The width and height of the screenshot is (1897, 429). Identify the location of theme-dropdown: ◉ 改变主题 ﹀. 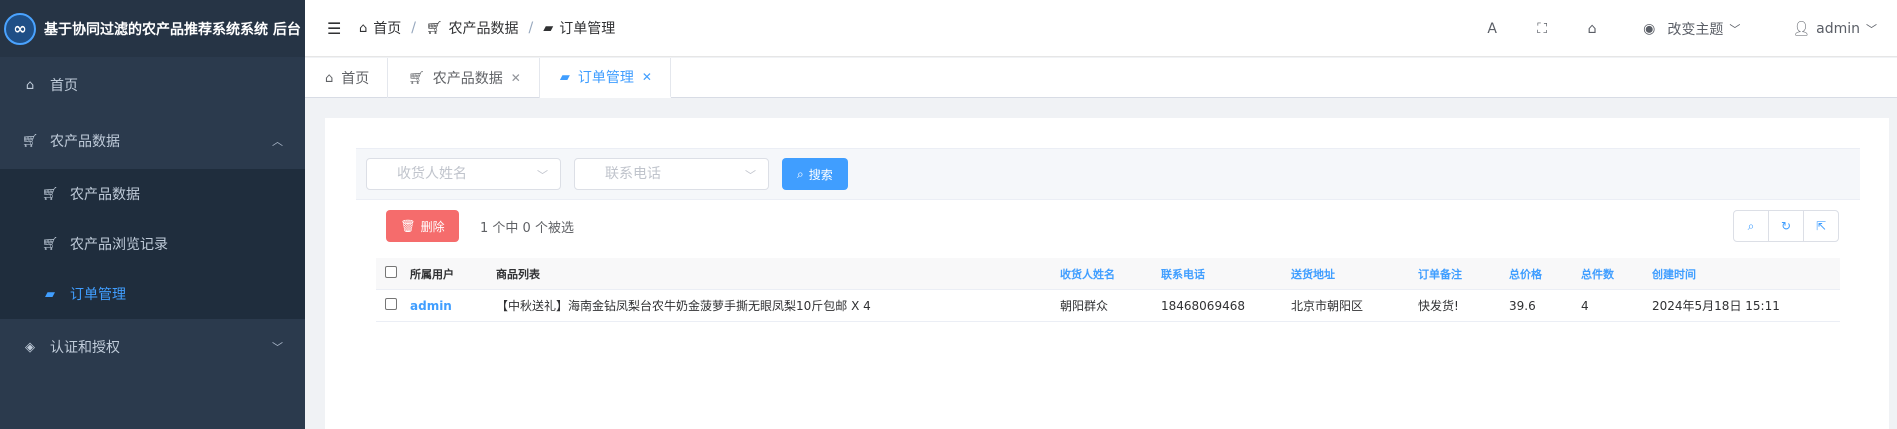
(1691, 29).